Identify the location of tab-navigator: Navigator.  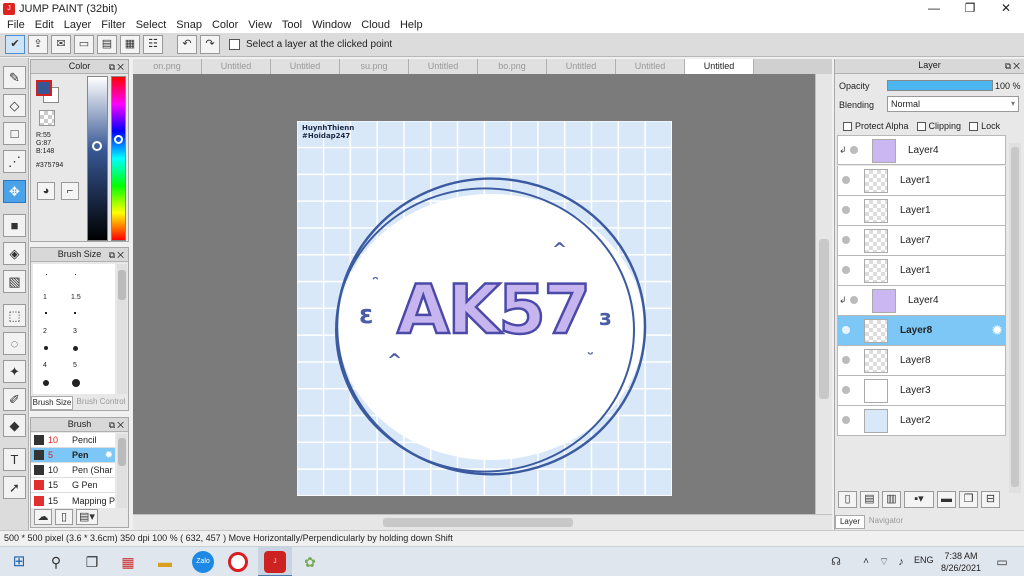
(886, 522).